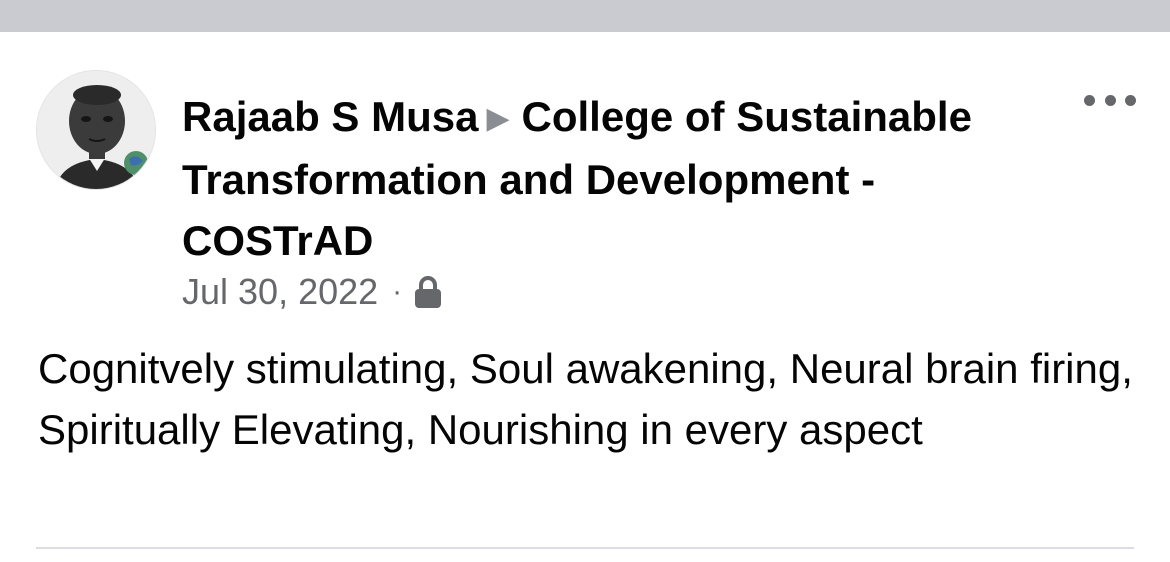  Describe the element at coordinates (498, 118) in the screenshot. I see `arrow-right-icon: ▶` at that location.